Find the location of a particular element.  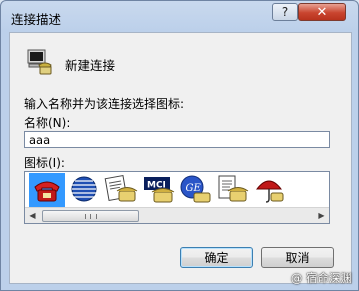

close-button: ✕ is located at coordinates (322, 12).